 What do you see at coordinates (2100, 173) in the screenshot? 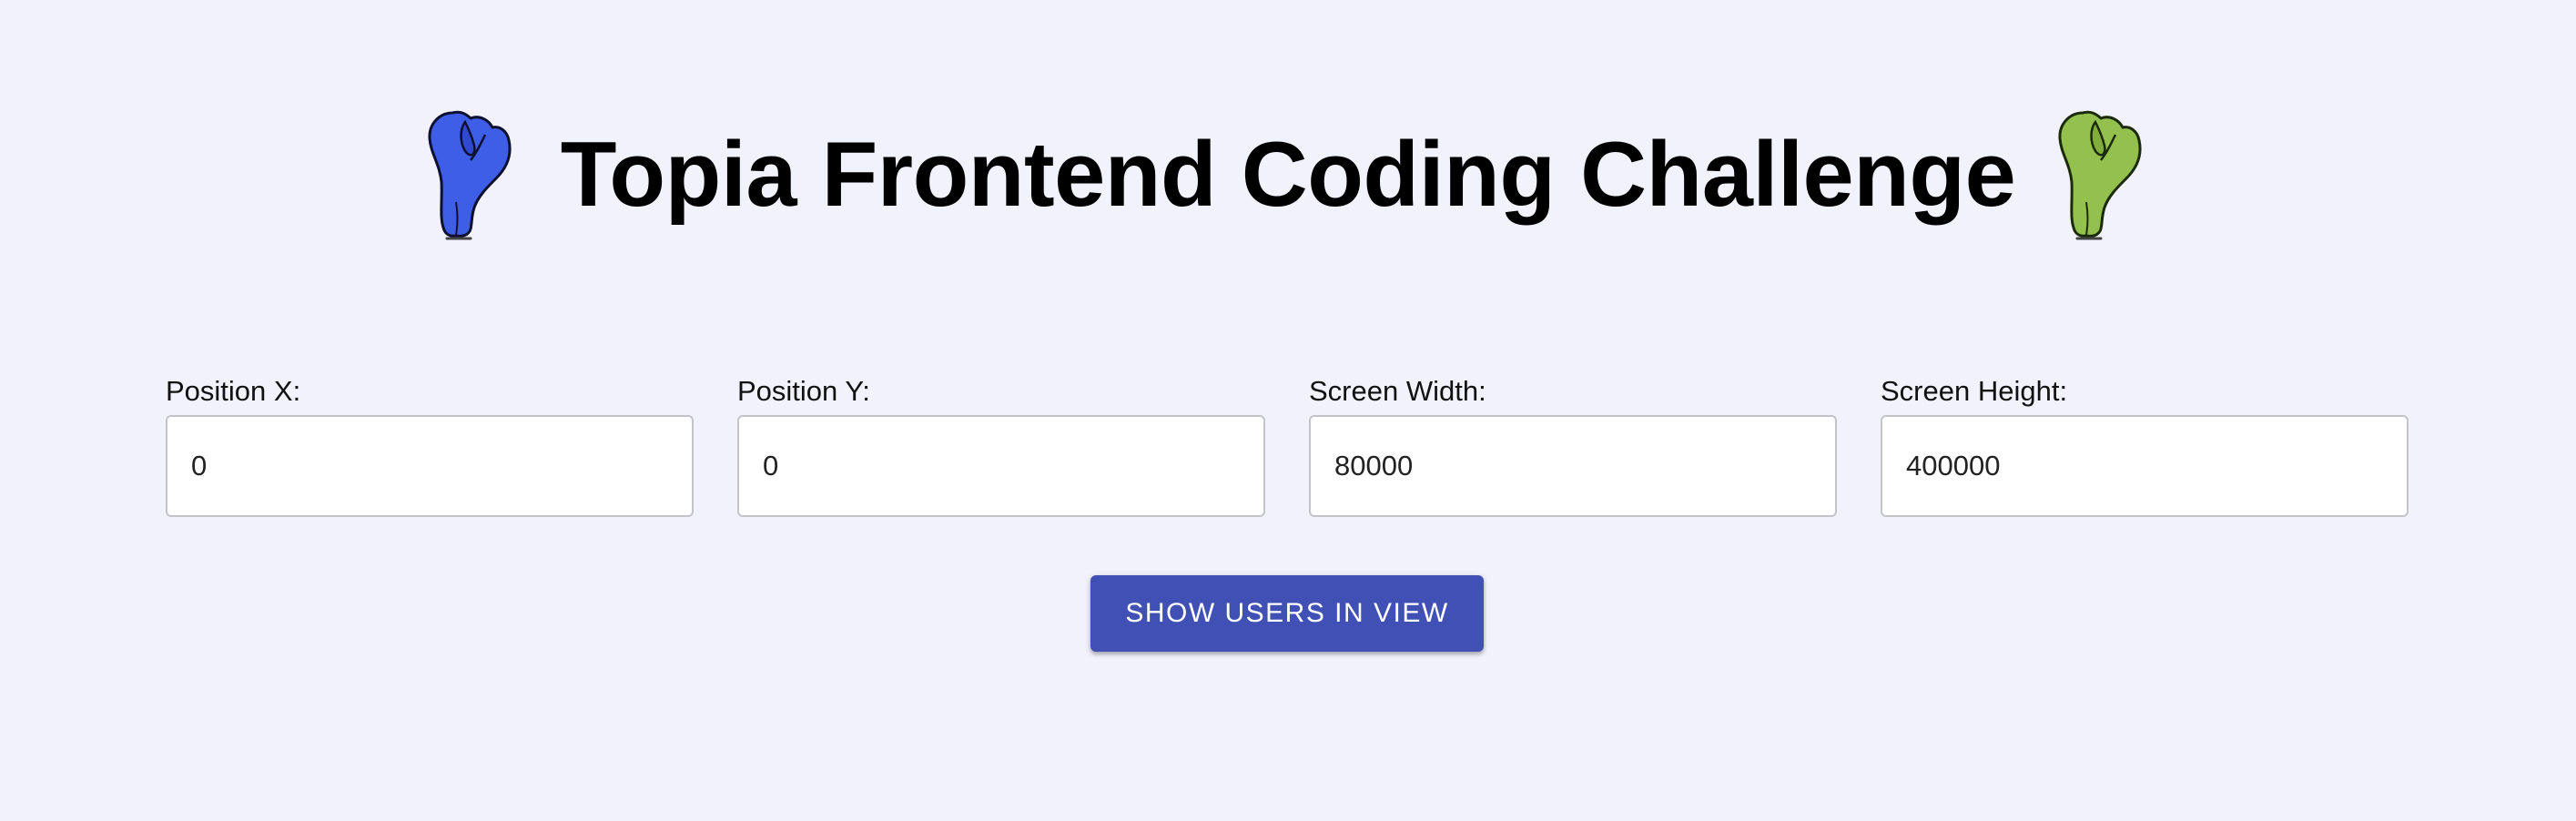
I see `green-creature-icon` at bounding box center [2100, 173].